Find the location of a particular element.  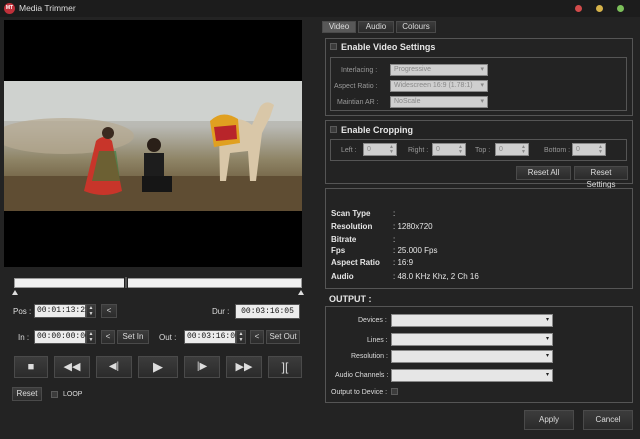

video-scene-image is located at coordinates (153, 146).